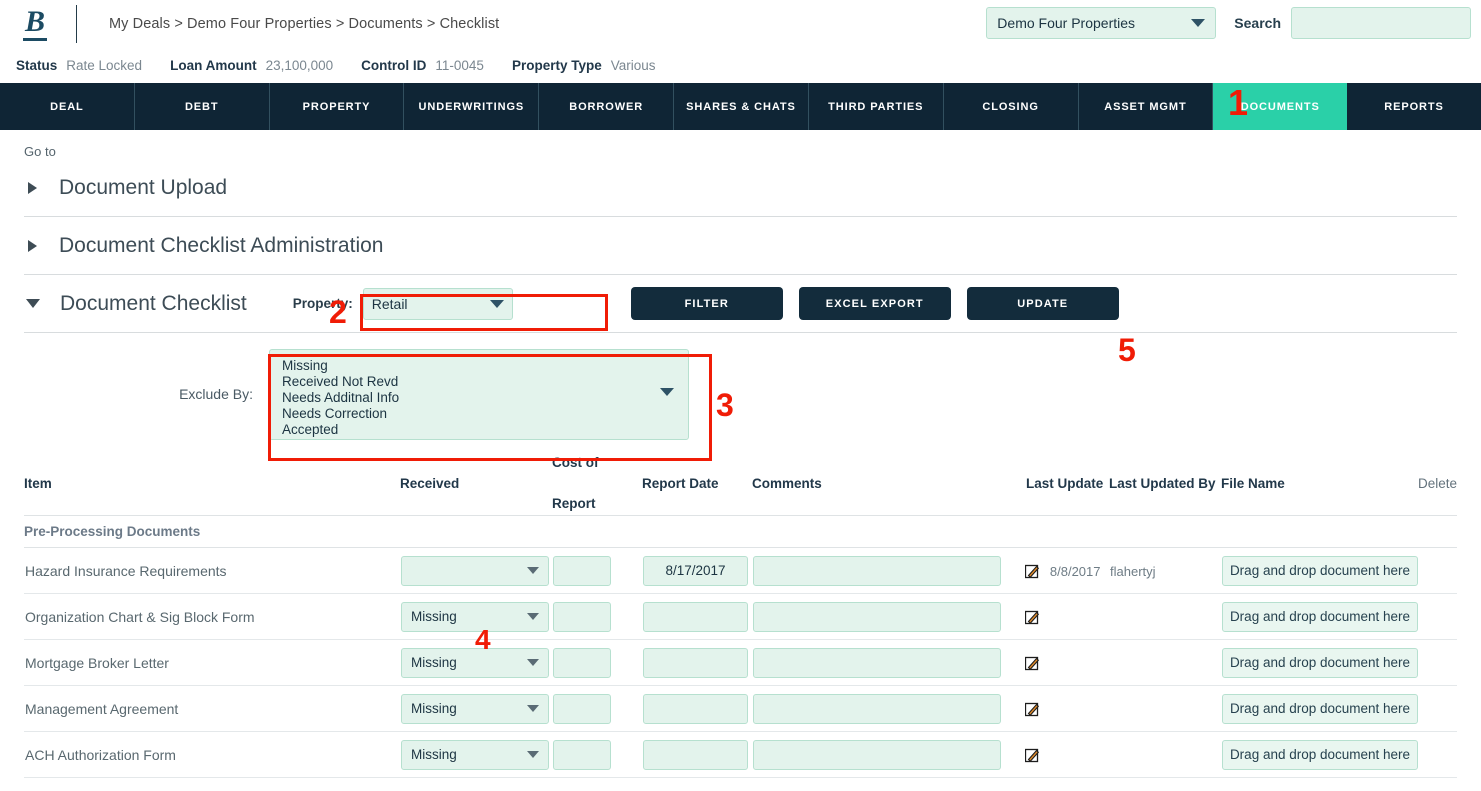 The image size is (1481, 791). Describe the element at coordinates (153, 303) in the screenshot. I see `section-document-checklist-title: Document Checklist` at that location.